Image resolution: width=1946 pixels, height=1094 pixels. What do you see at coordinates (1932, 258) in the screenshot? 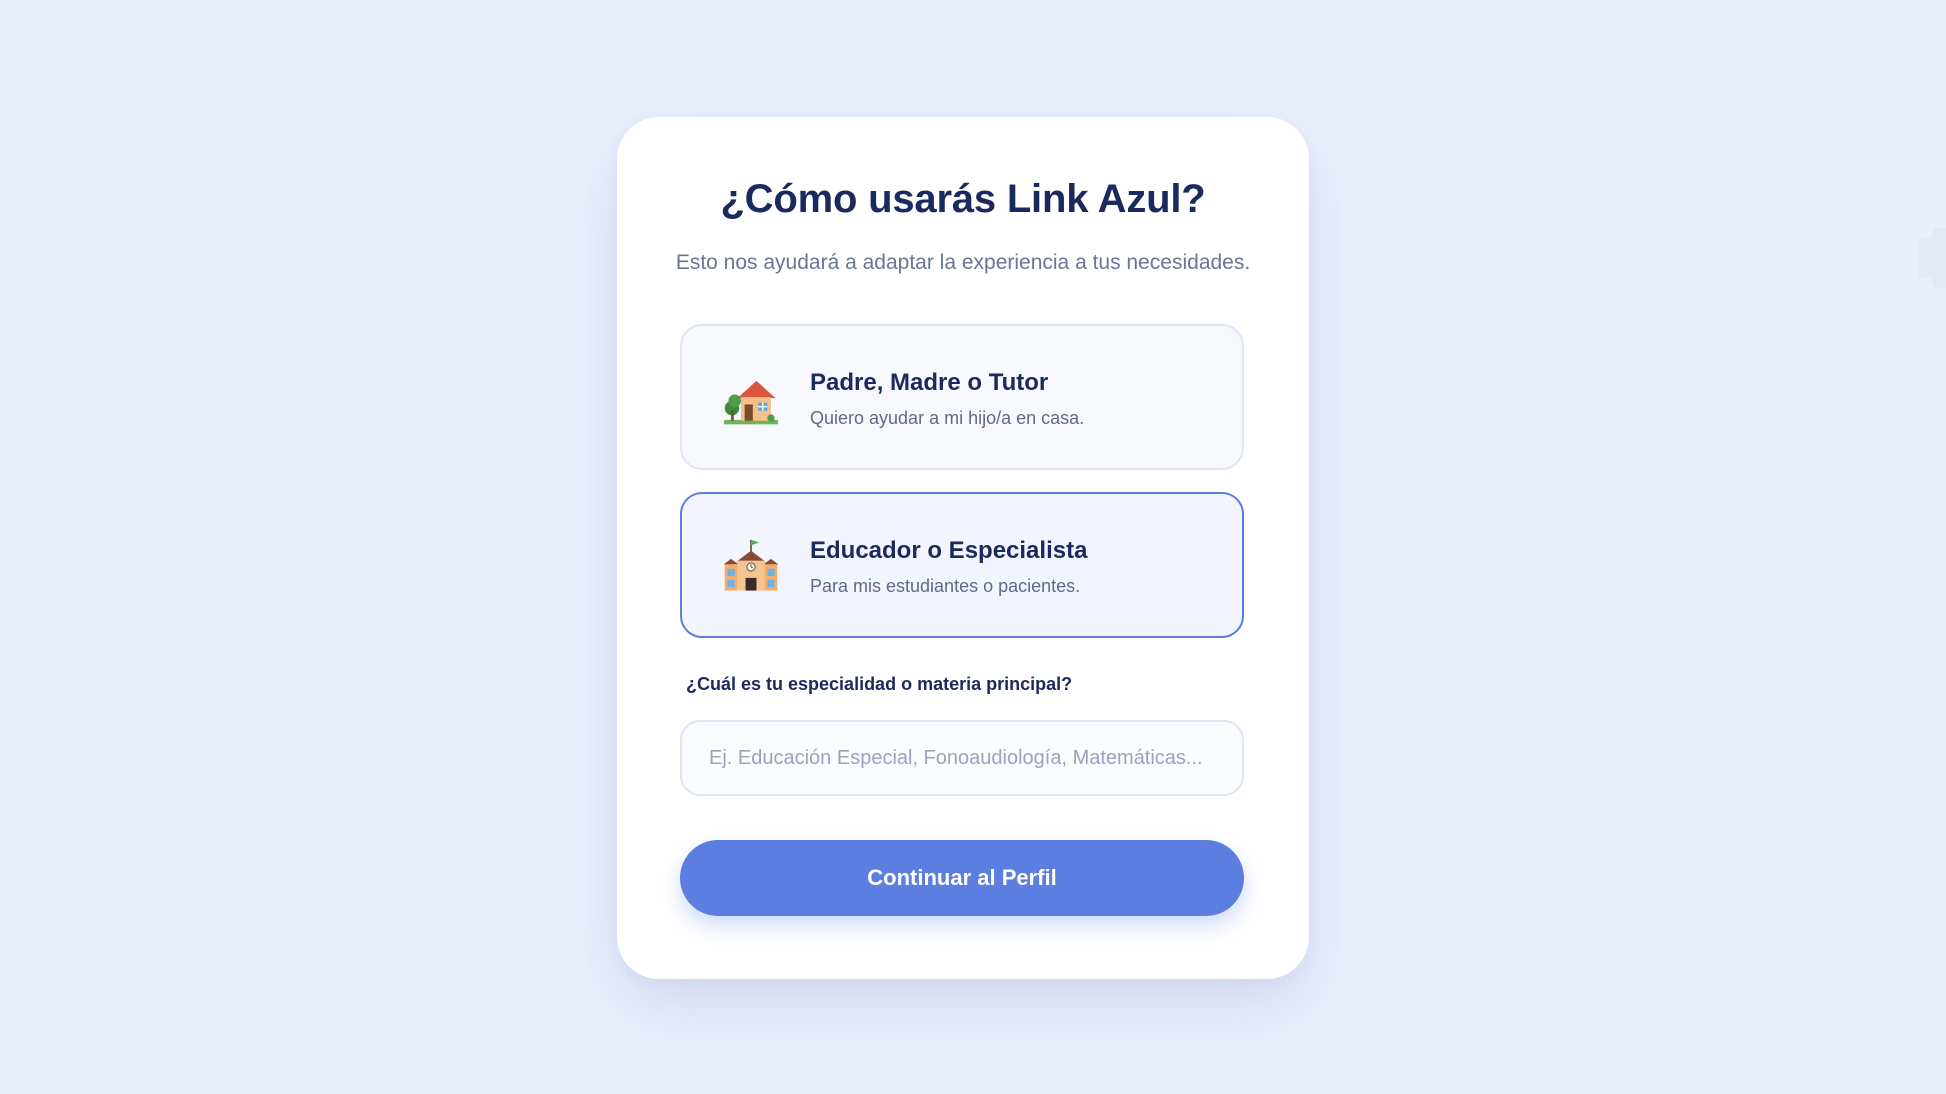
I see `gear-decoration-icon` at bounding box center [1932, 258].